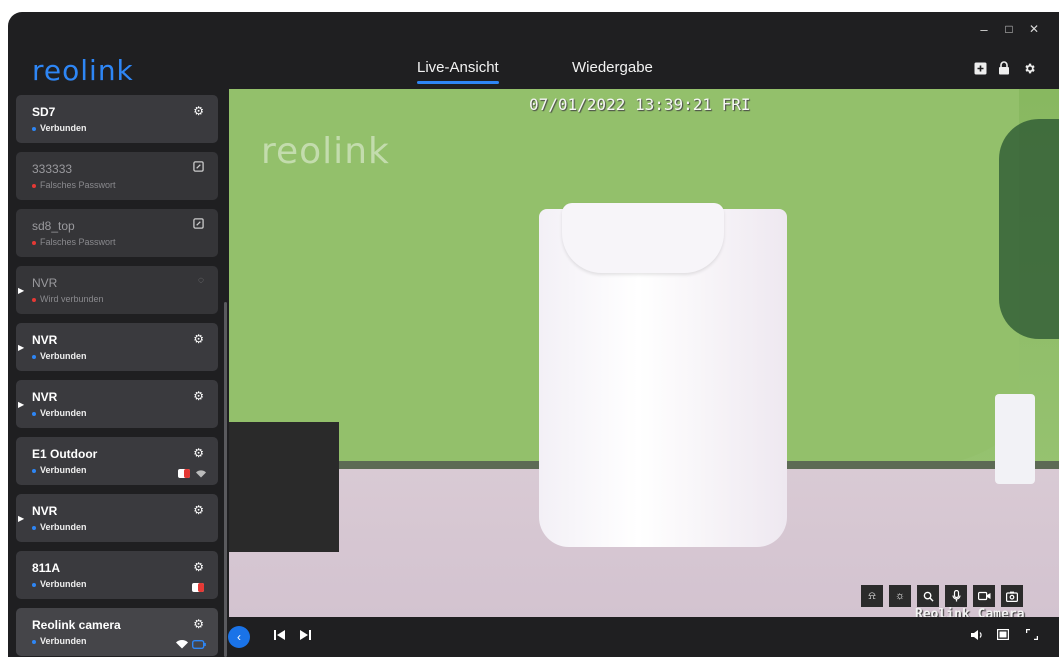 The width and height of the screenshot is (1059, 657). What do you see at coordinates (928, 596) in the screenshot?
I see `zoom-icon` at bounding box center [928, 596].